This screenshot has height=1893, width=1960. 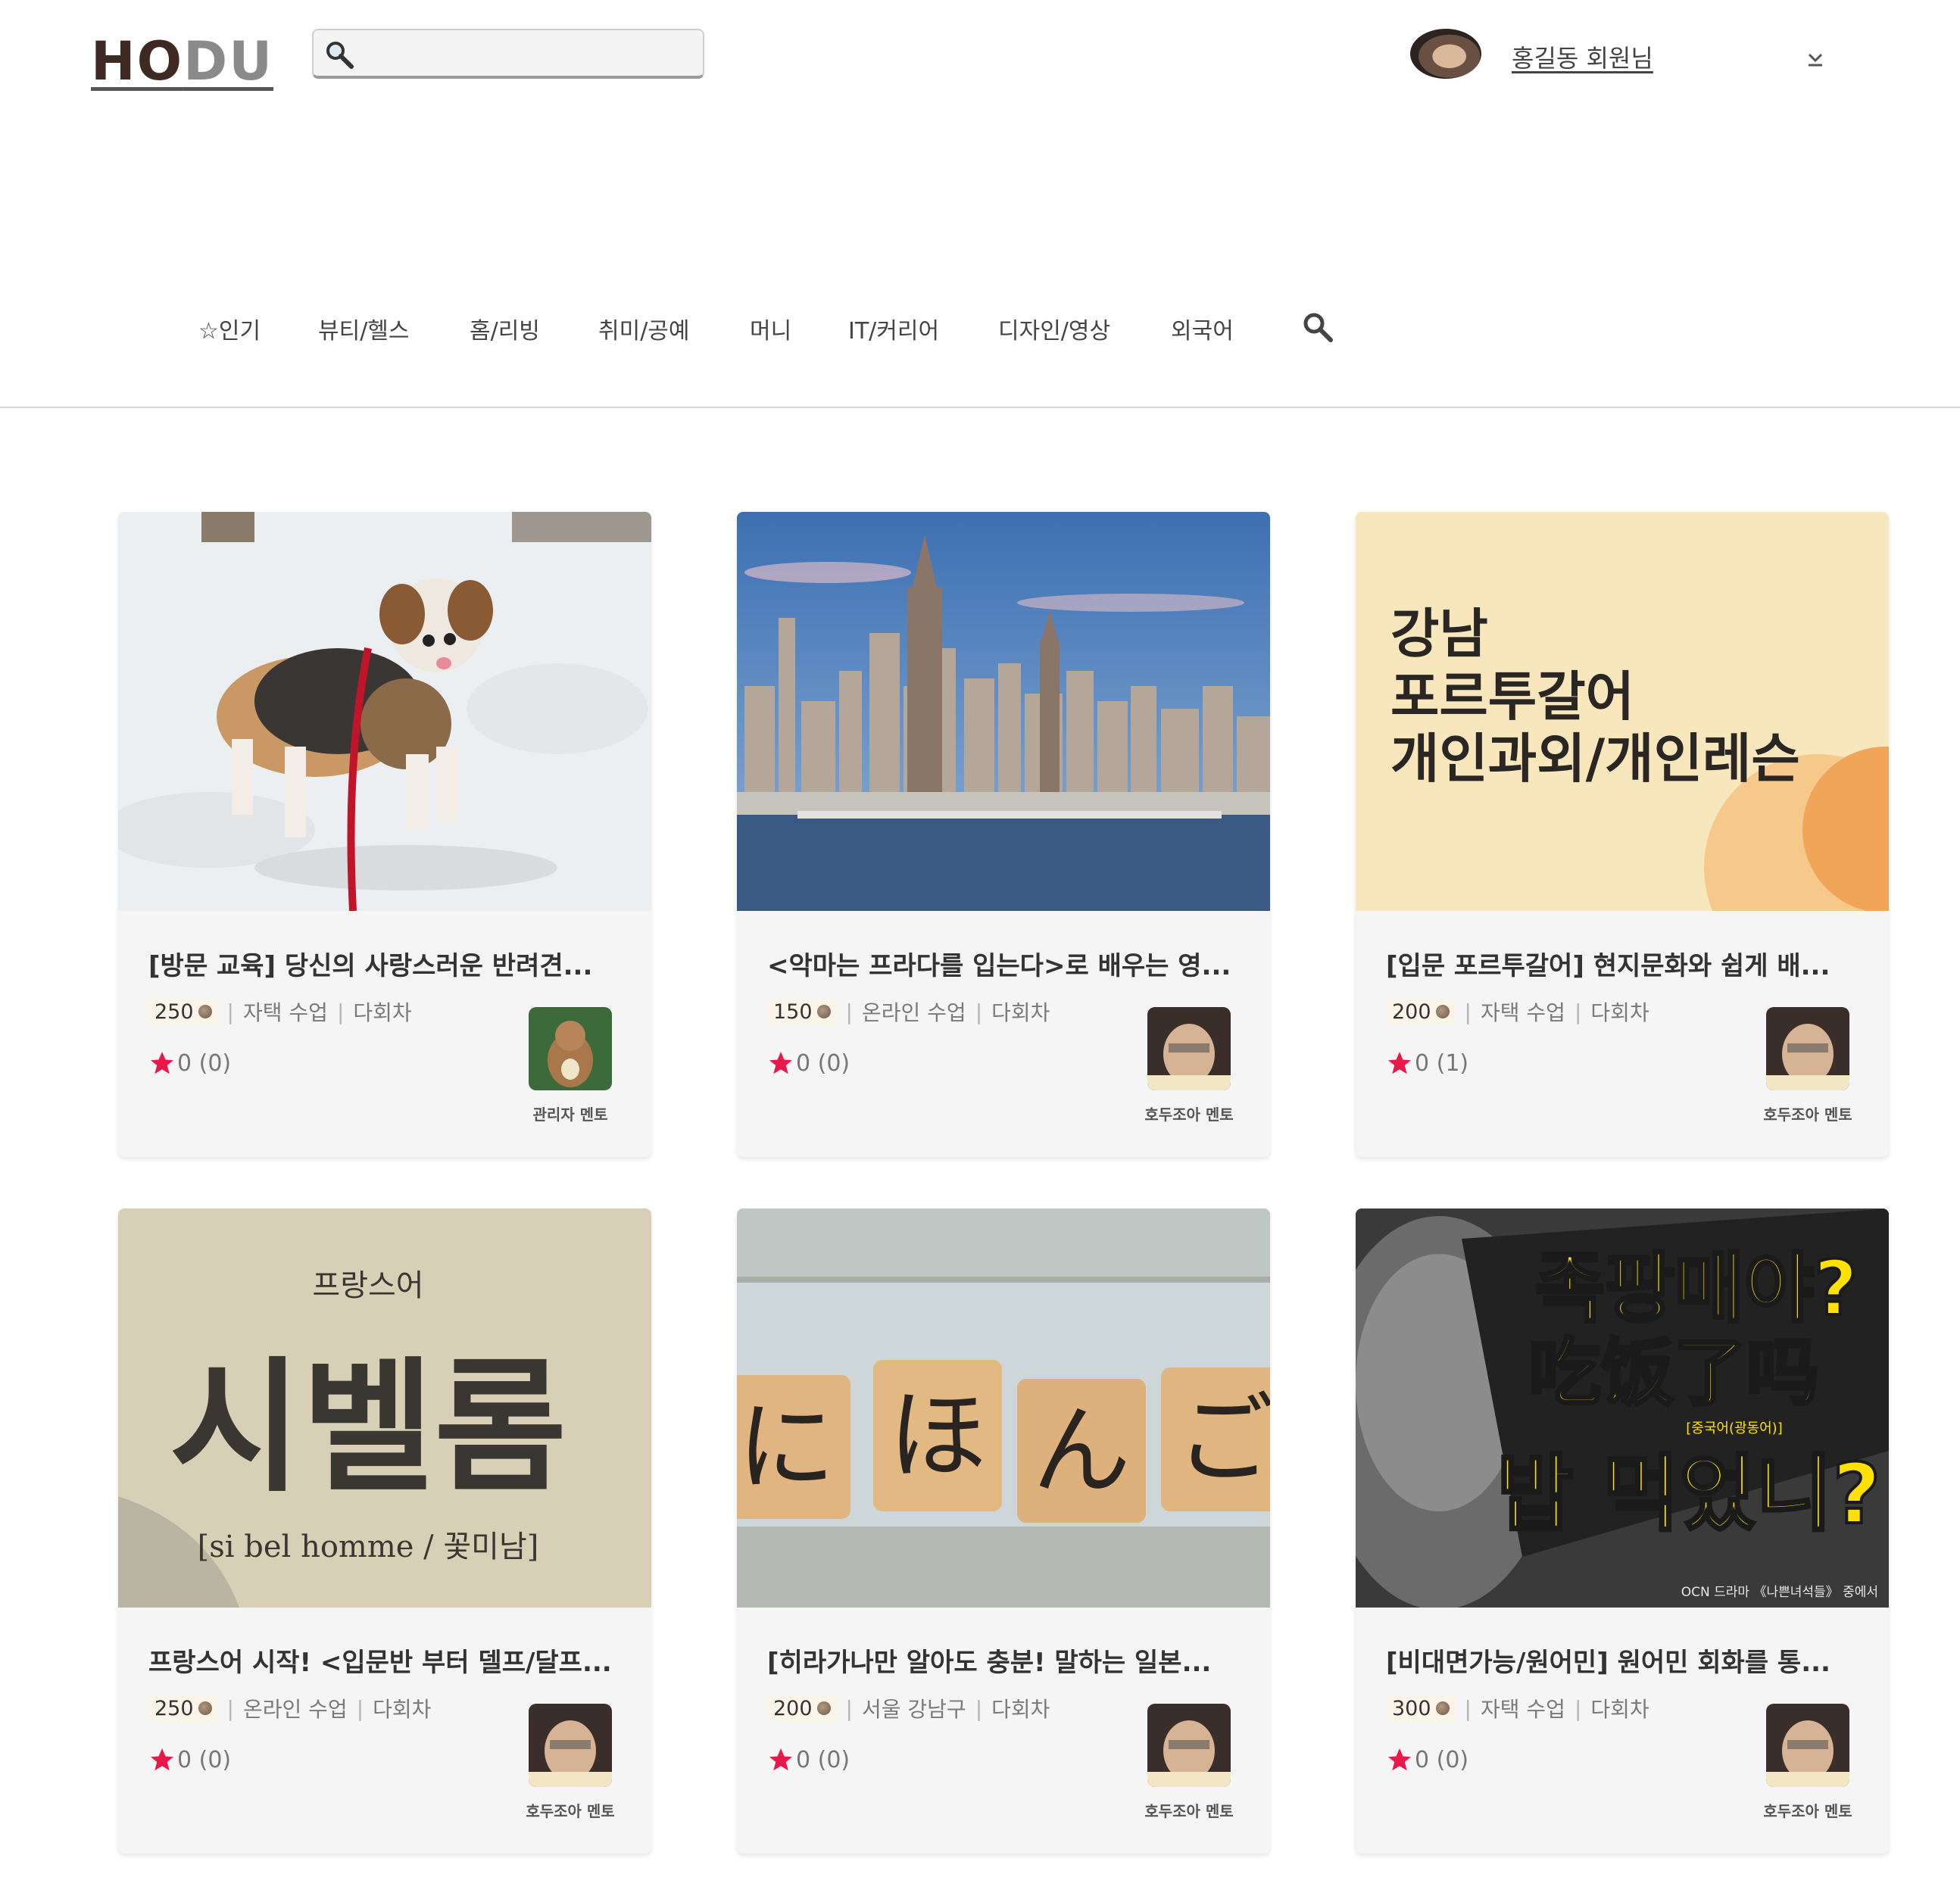 I want to click on thumb-text: 밥 먹었니?, so click(x=1689, y=1493).